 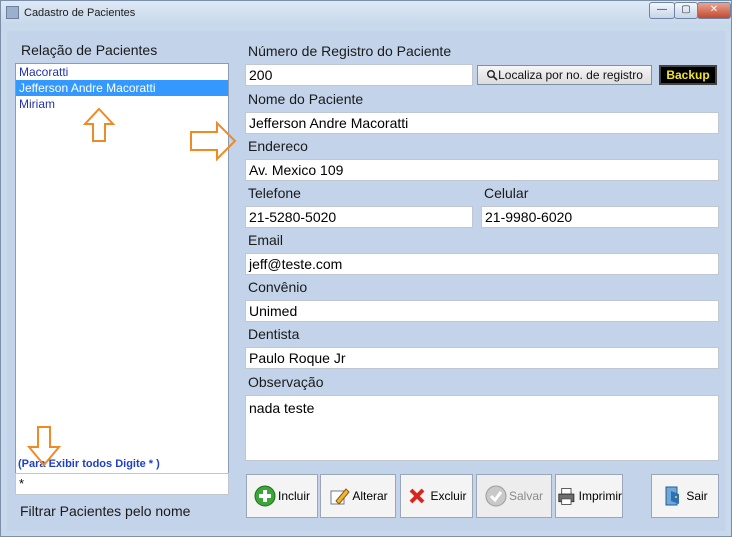 What do you see at coordinates (672, 496) in the screenshot?
I see `exit-door-icon` at bounding box center [672, 496].